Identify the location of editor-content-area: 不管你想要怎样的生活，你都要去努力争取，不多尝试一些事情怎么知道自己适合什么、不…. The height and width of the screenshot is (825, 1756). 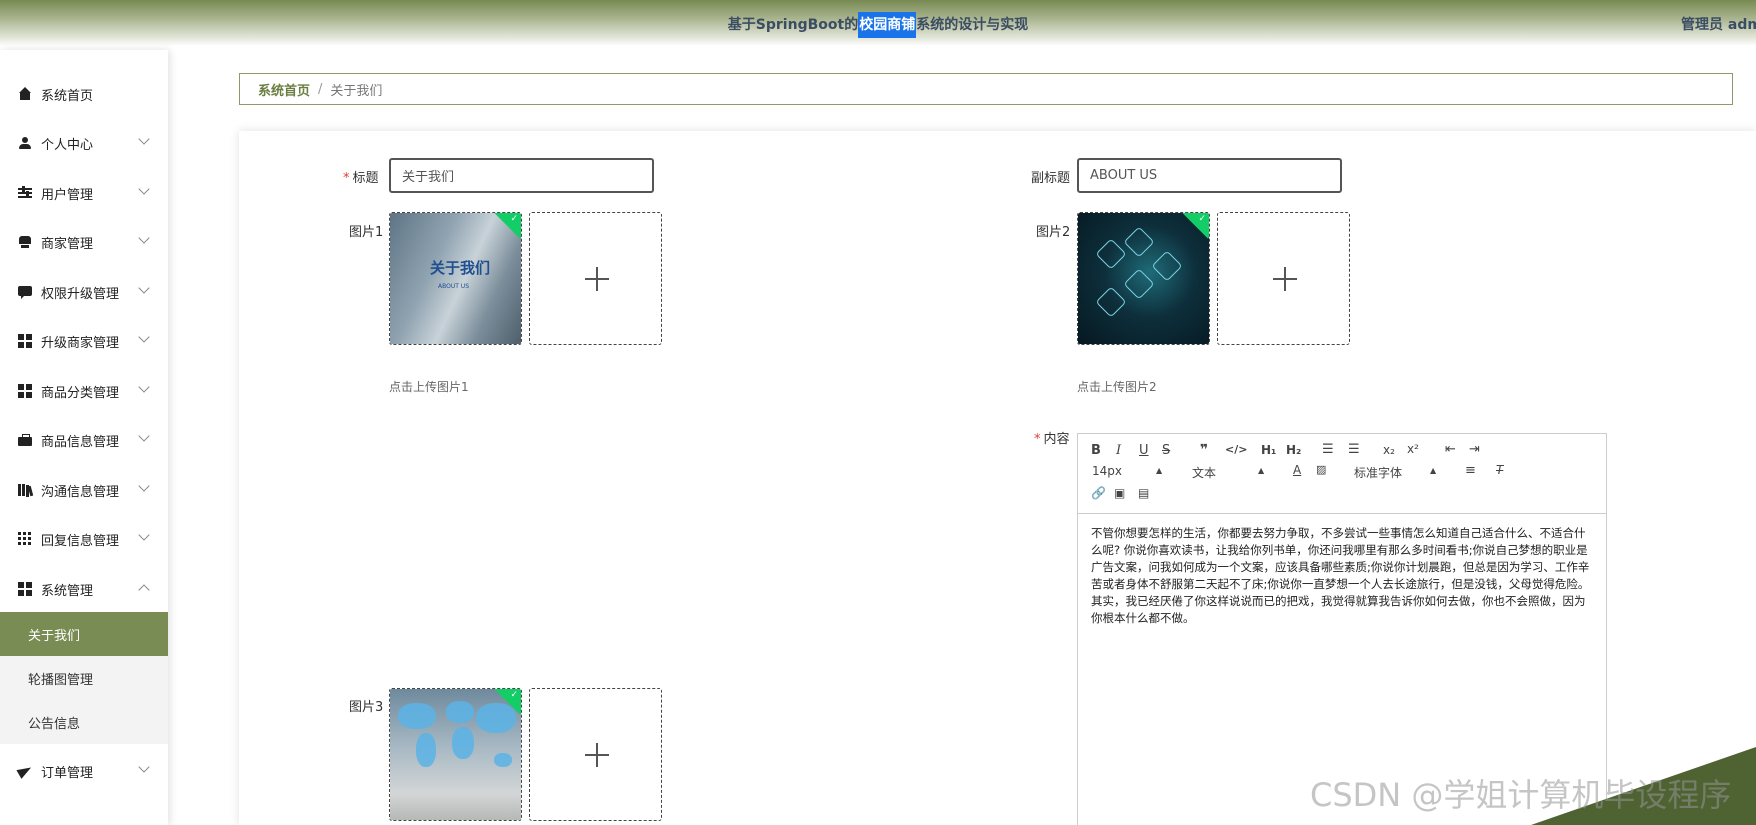
(1342, 576).